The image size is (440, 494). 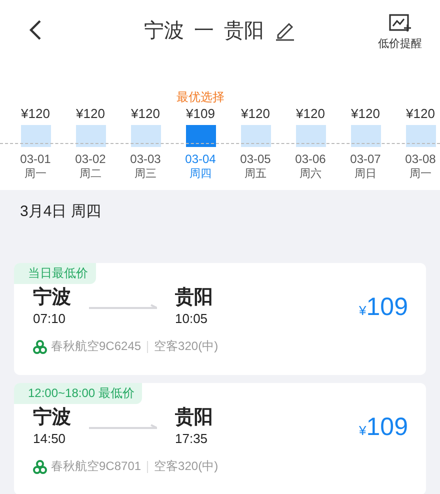 I want to click on date-option: 最优选择 ¥109 03-04 周四, so click(x=200, y=125).